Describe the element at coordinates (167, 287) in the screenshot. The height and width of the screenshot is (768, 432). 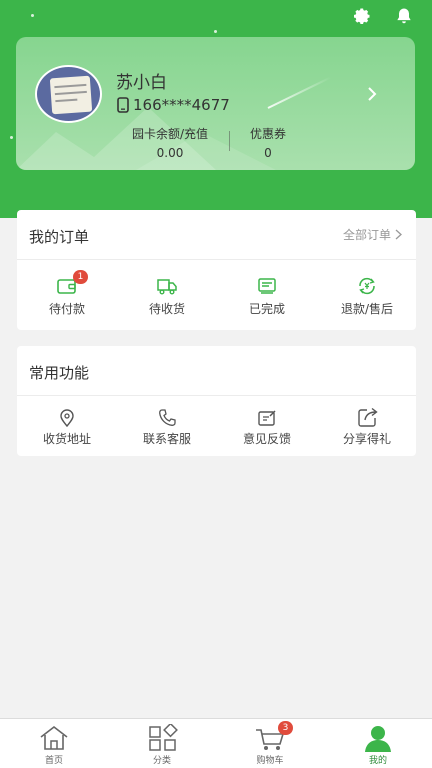
I see `truck-icon` at that location.